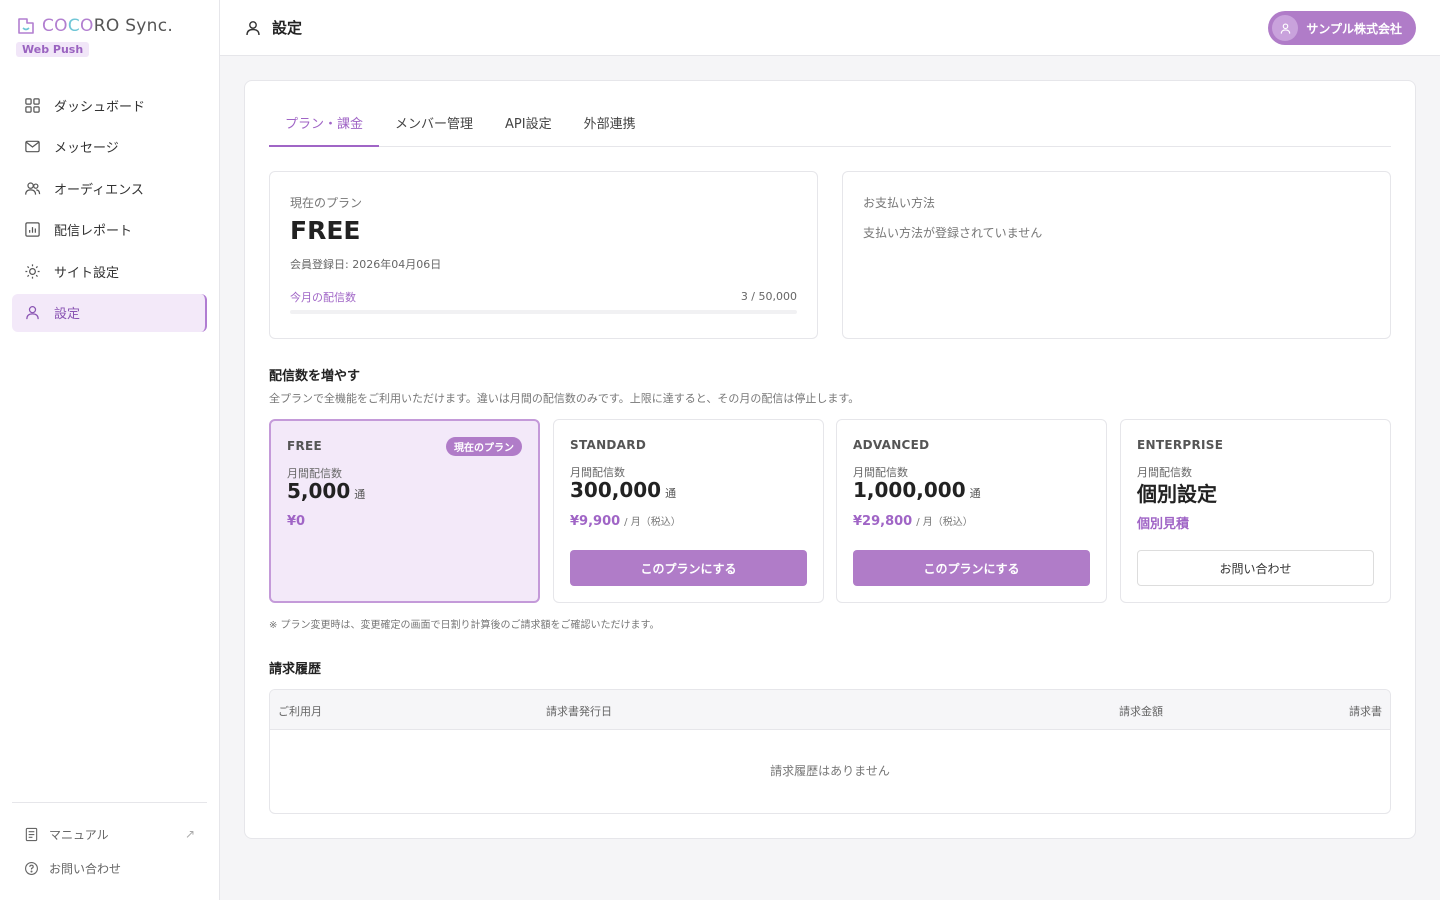 Image resolution: width=1440 pixels, height=900 pixels. What do you see at coordinates (326, 203) in the screenshot?
I see `current-plan-label: 現在のプラン` at bounding box center [326, 203].